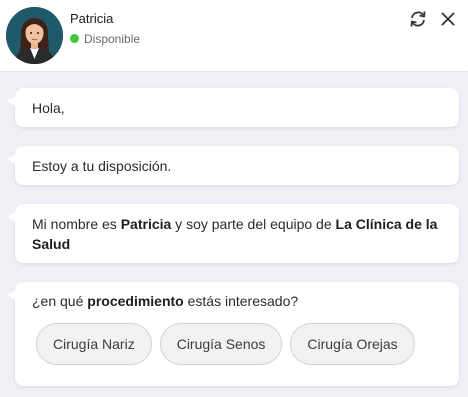  Describe the element at coordinates (221, 344) in the screenshot. I see `option-cirugia-senos-button: Cirugía Senos` at that location.